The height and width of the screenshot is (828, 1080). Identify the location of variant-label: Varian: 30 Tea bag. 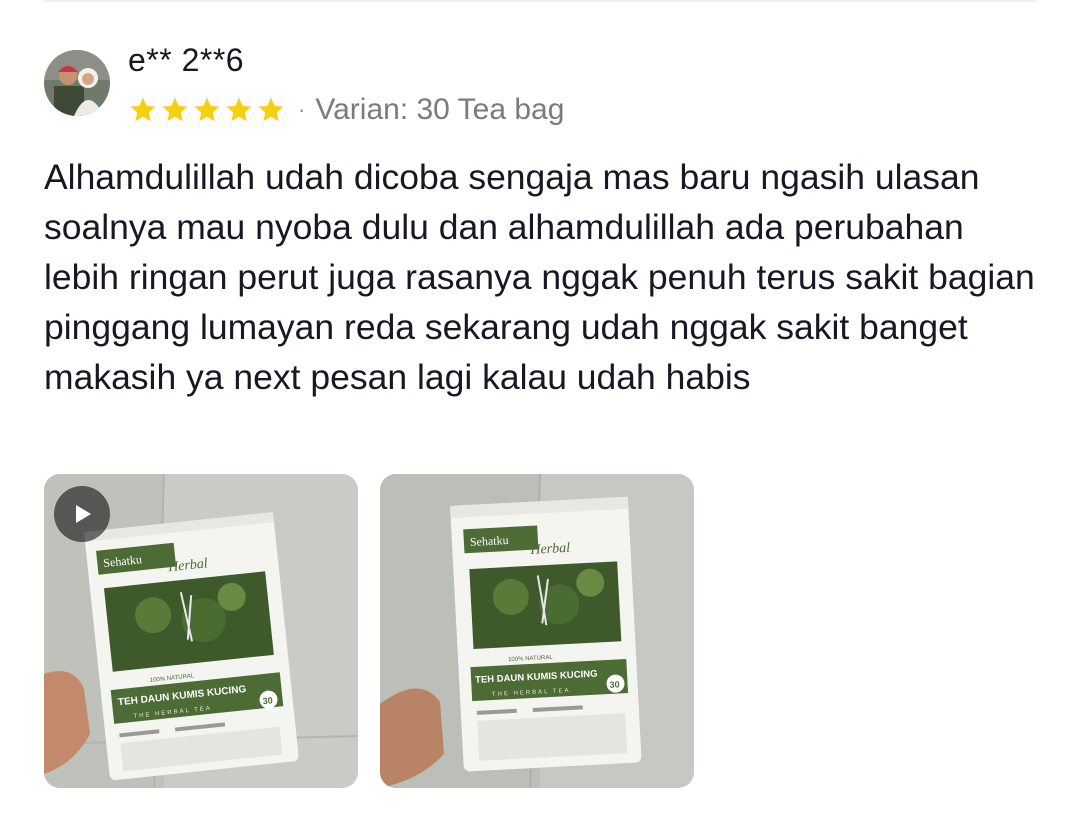
(440, 109).